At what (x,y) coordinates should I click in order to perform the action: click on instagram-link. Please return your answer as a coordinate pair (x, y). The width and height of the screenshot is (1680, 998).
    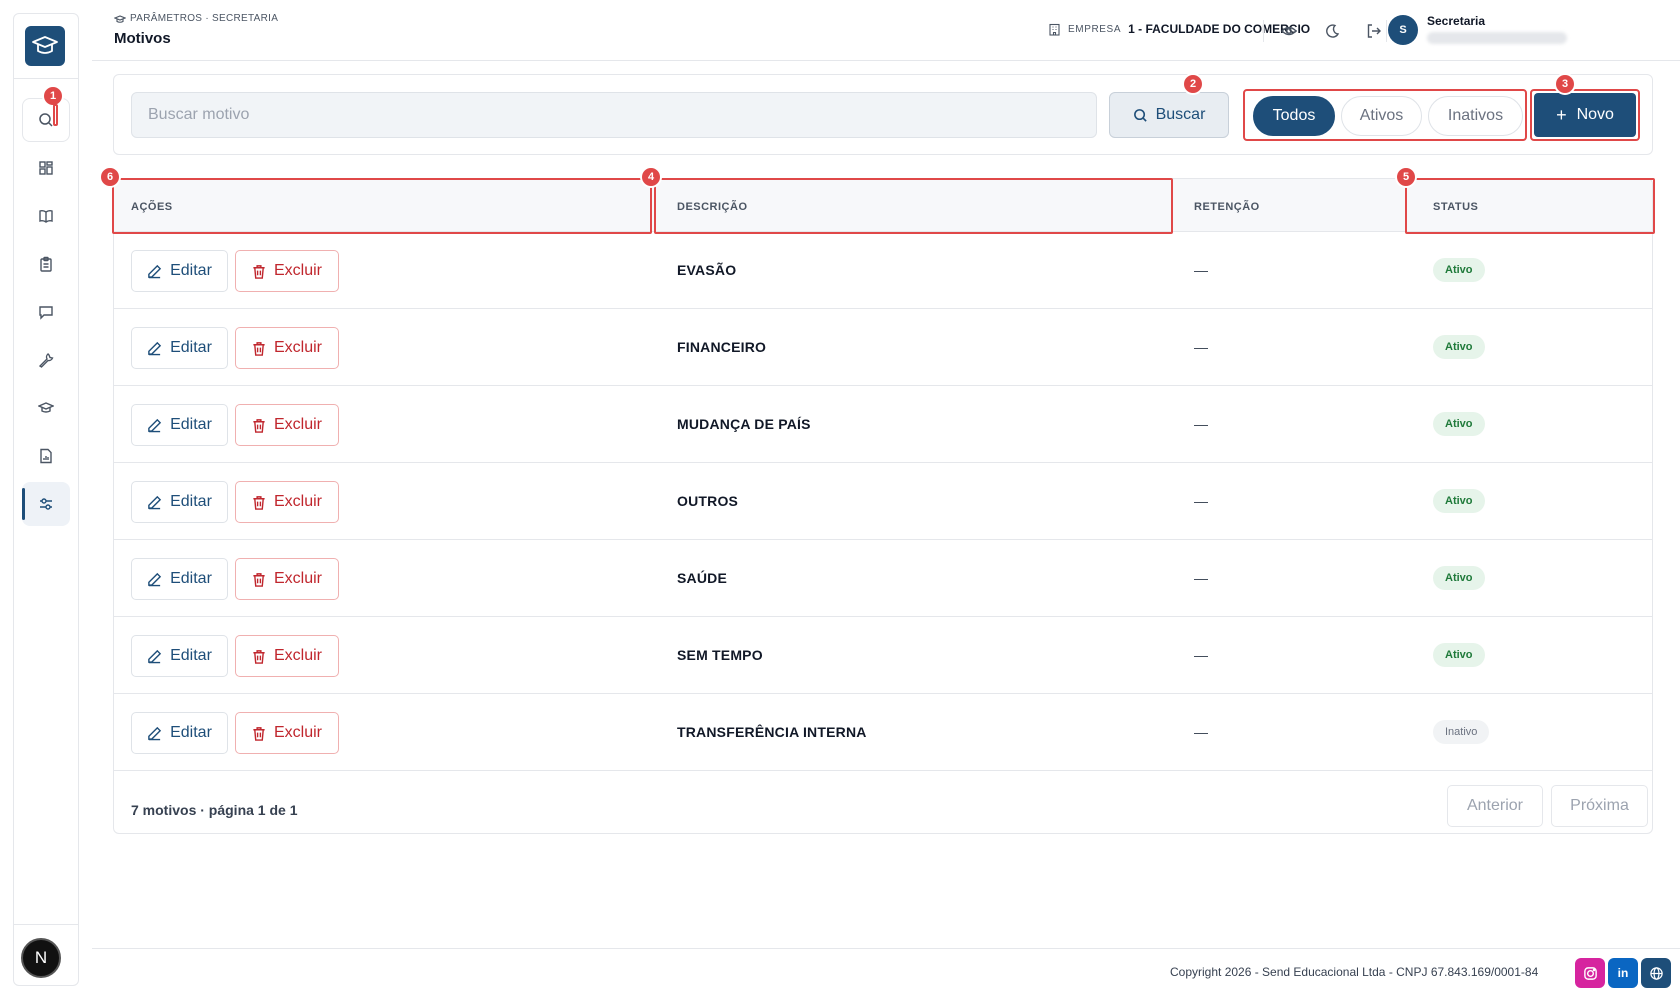
    Looking at the image, I should click on (1590, 973).